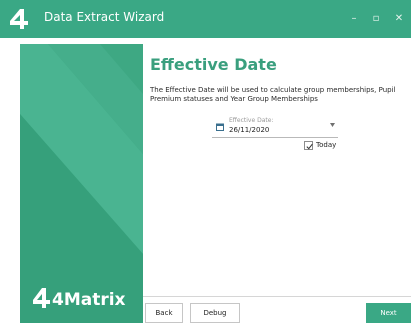 The height and width of the screenshot is (323, 411). I want to click on close-button: ✕, so click(399, 19).